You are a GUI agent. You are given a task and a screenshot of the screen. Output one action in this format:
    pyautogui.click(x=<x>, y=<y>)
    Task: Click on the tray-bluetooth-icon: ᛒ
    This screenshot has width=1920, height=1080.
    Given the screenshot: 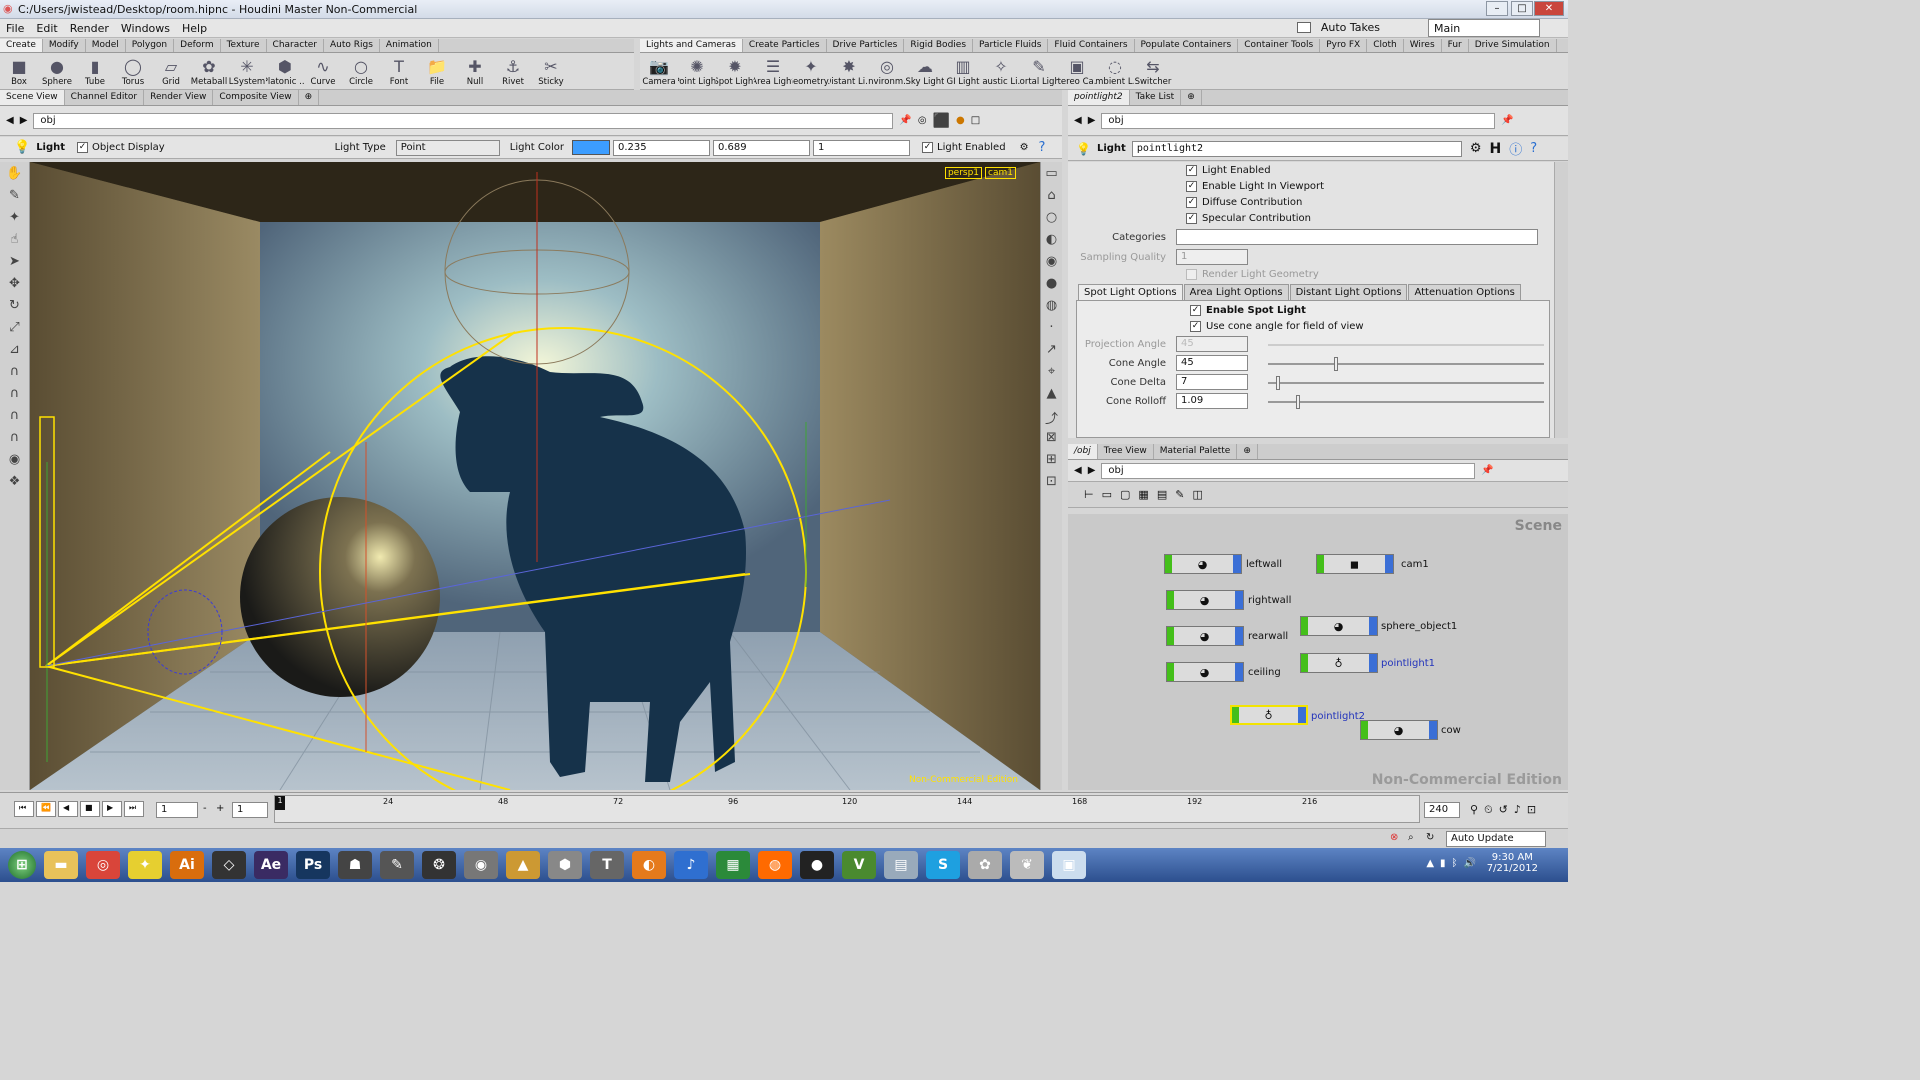 What is the action you would take?
    pyautogui.click(x=1455, y=863)
    